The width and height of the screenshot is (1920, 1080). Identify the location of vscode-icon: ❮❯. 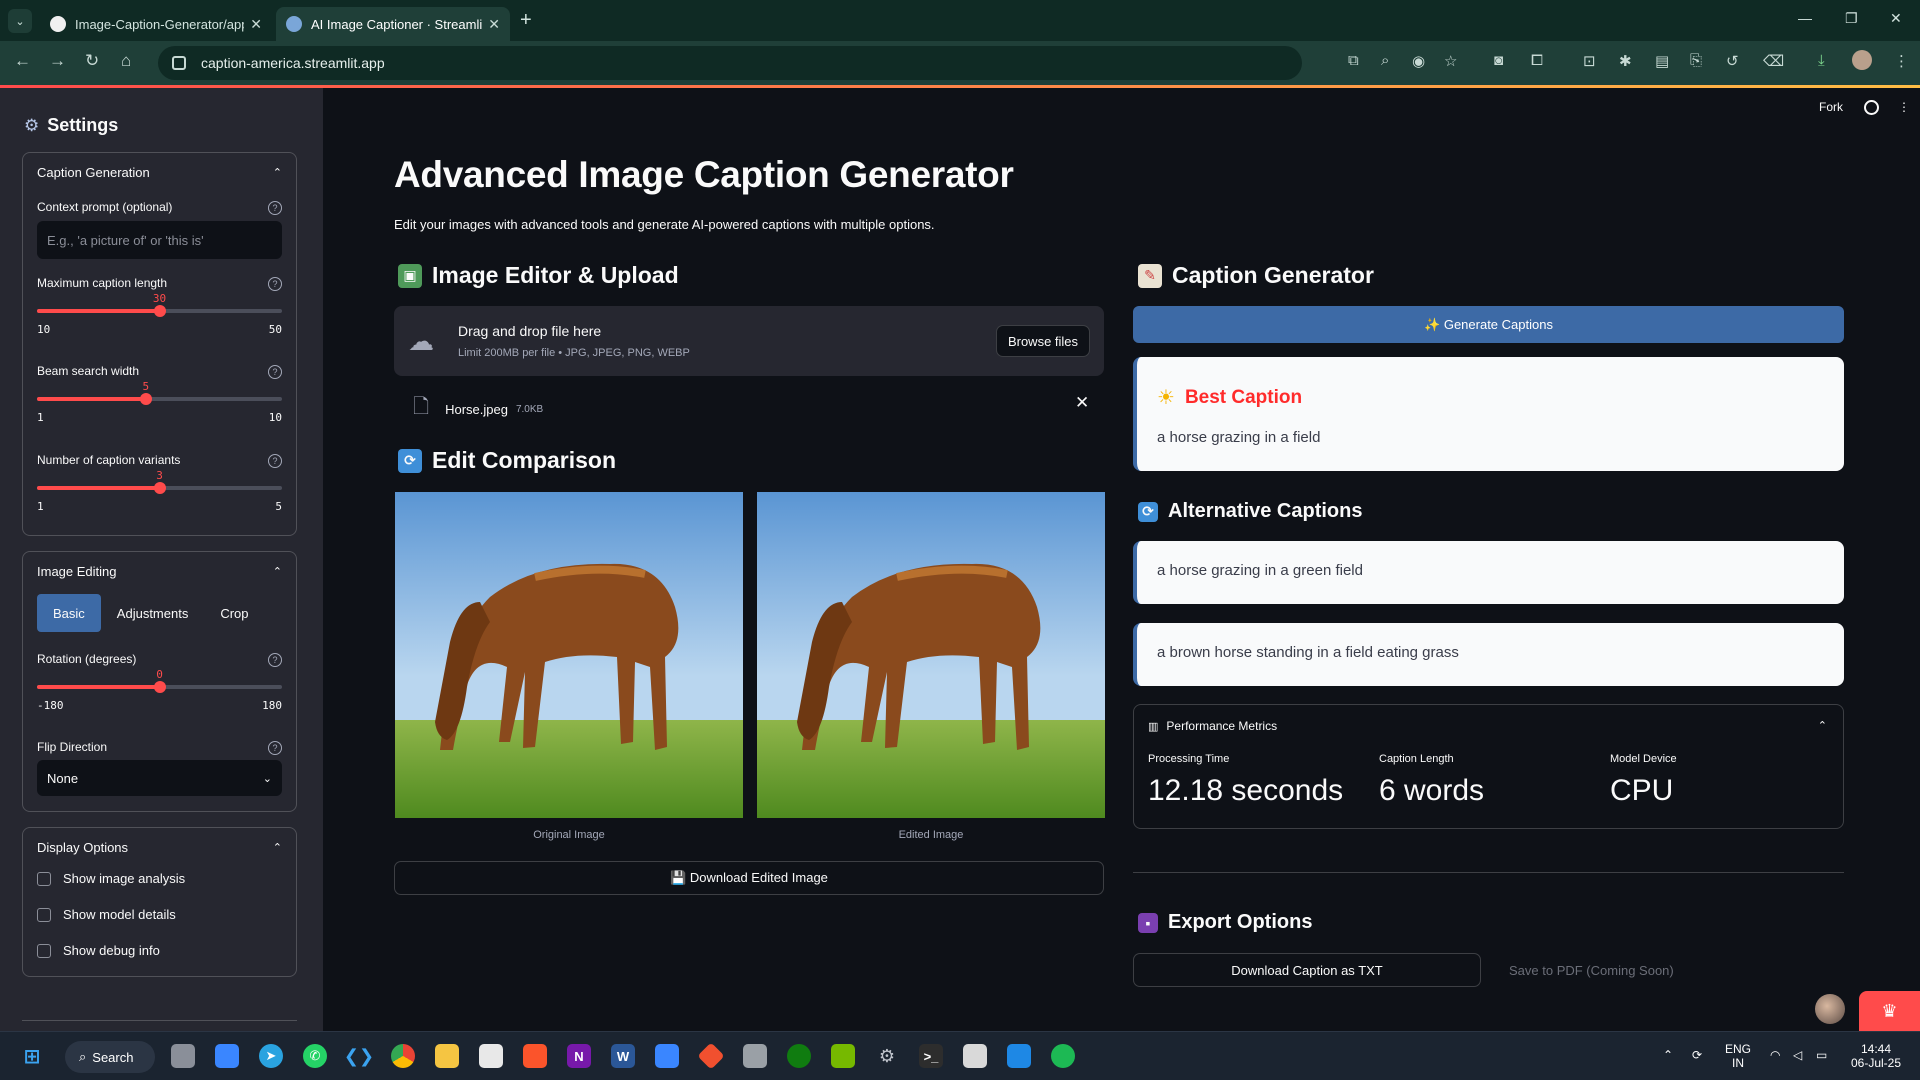
(359, 1056).